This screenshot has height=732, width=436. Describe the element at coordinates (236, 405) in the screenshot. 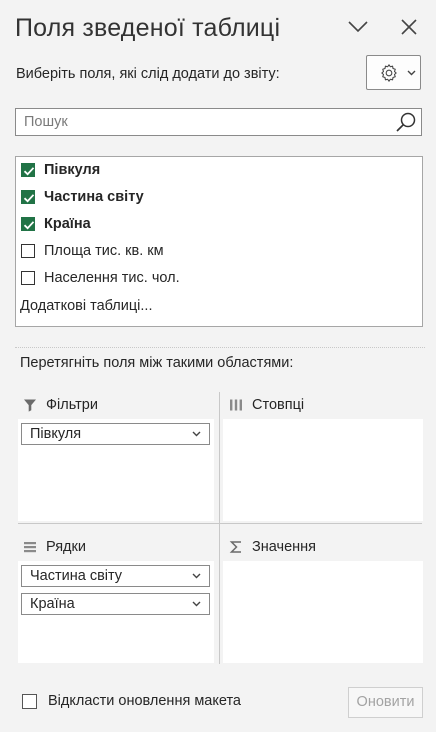

I see `columns-icon` at that location.